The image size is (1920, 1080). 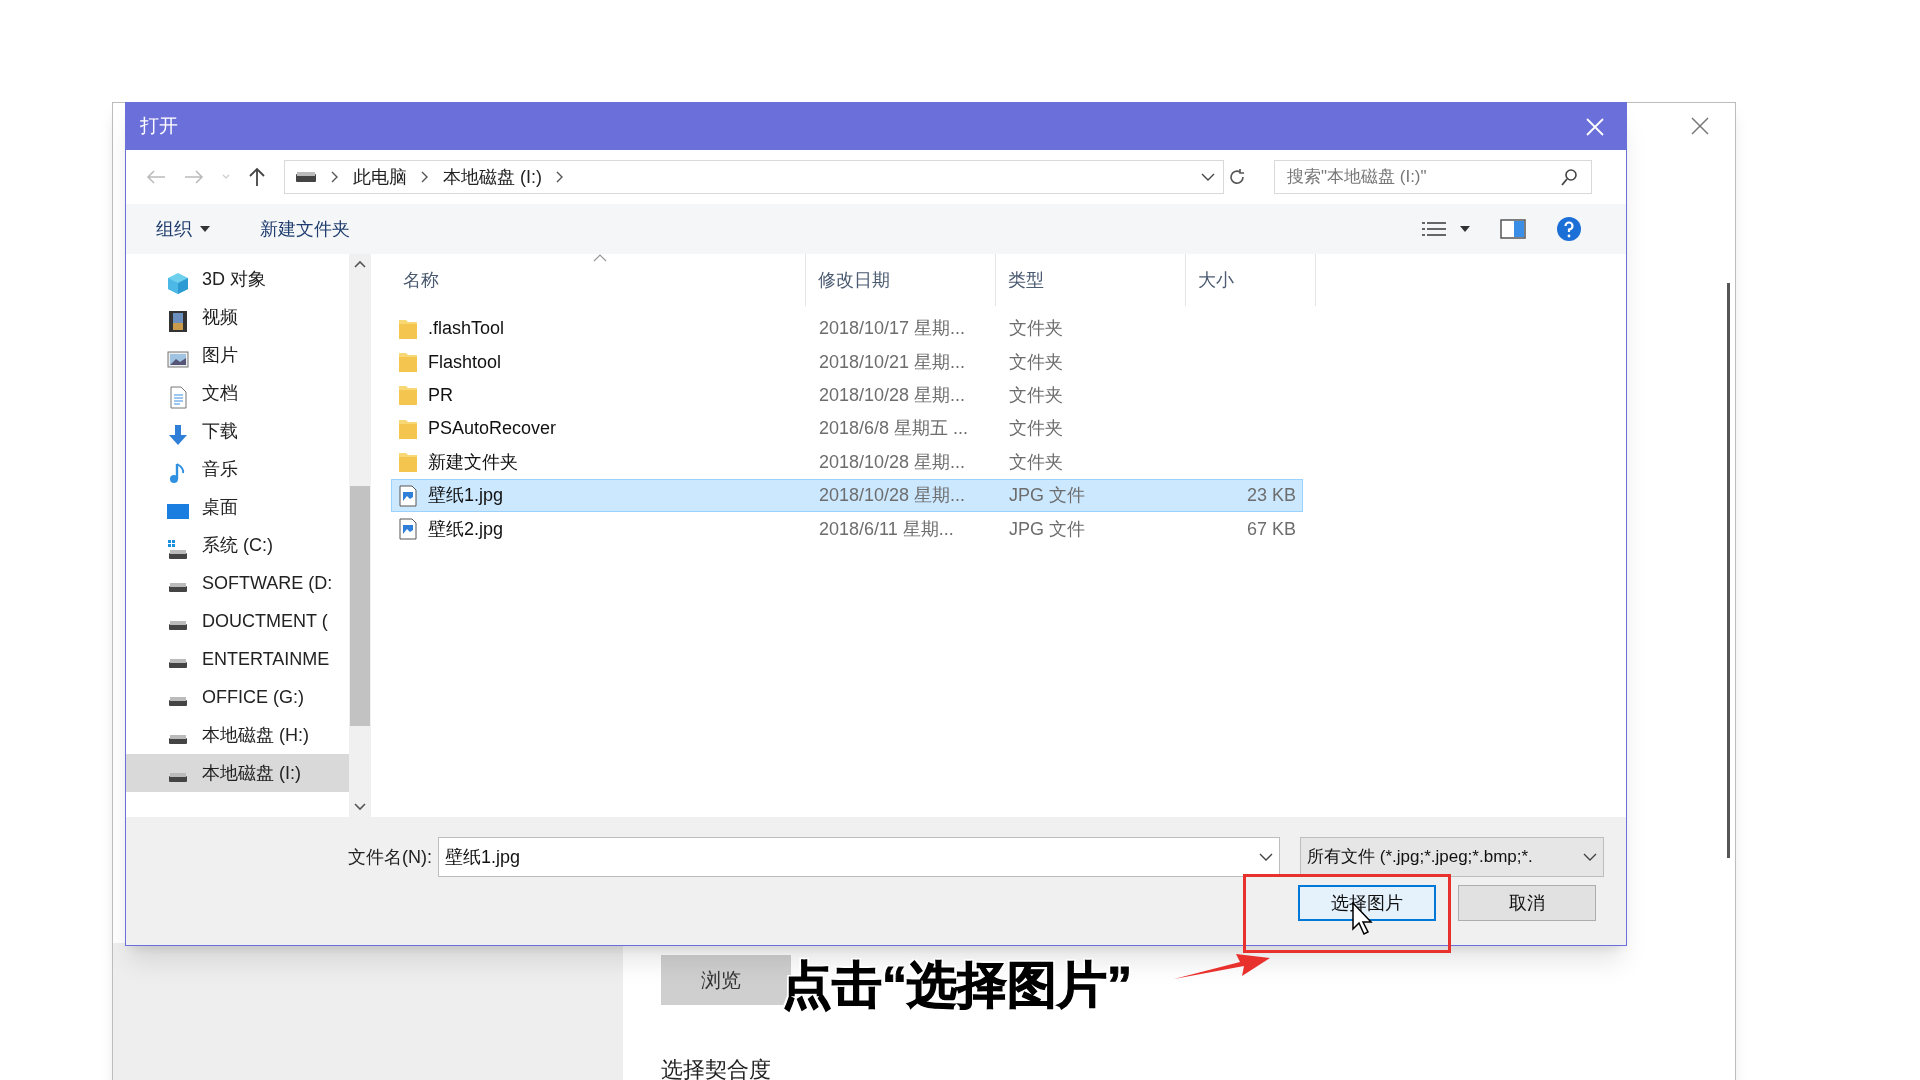 I want to click on download-arrow-icon, so click(x=178, y=435).